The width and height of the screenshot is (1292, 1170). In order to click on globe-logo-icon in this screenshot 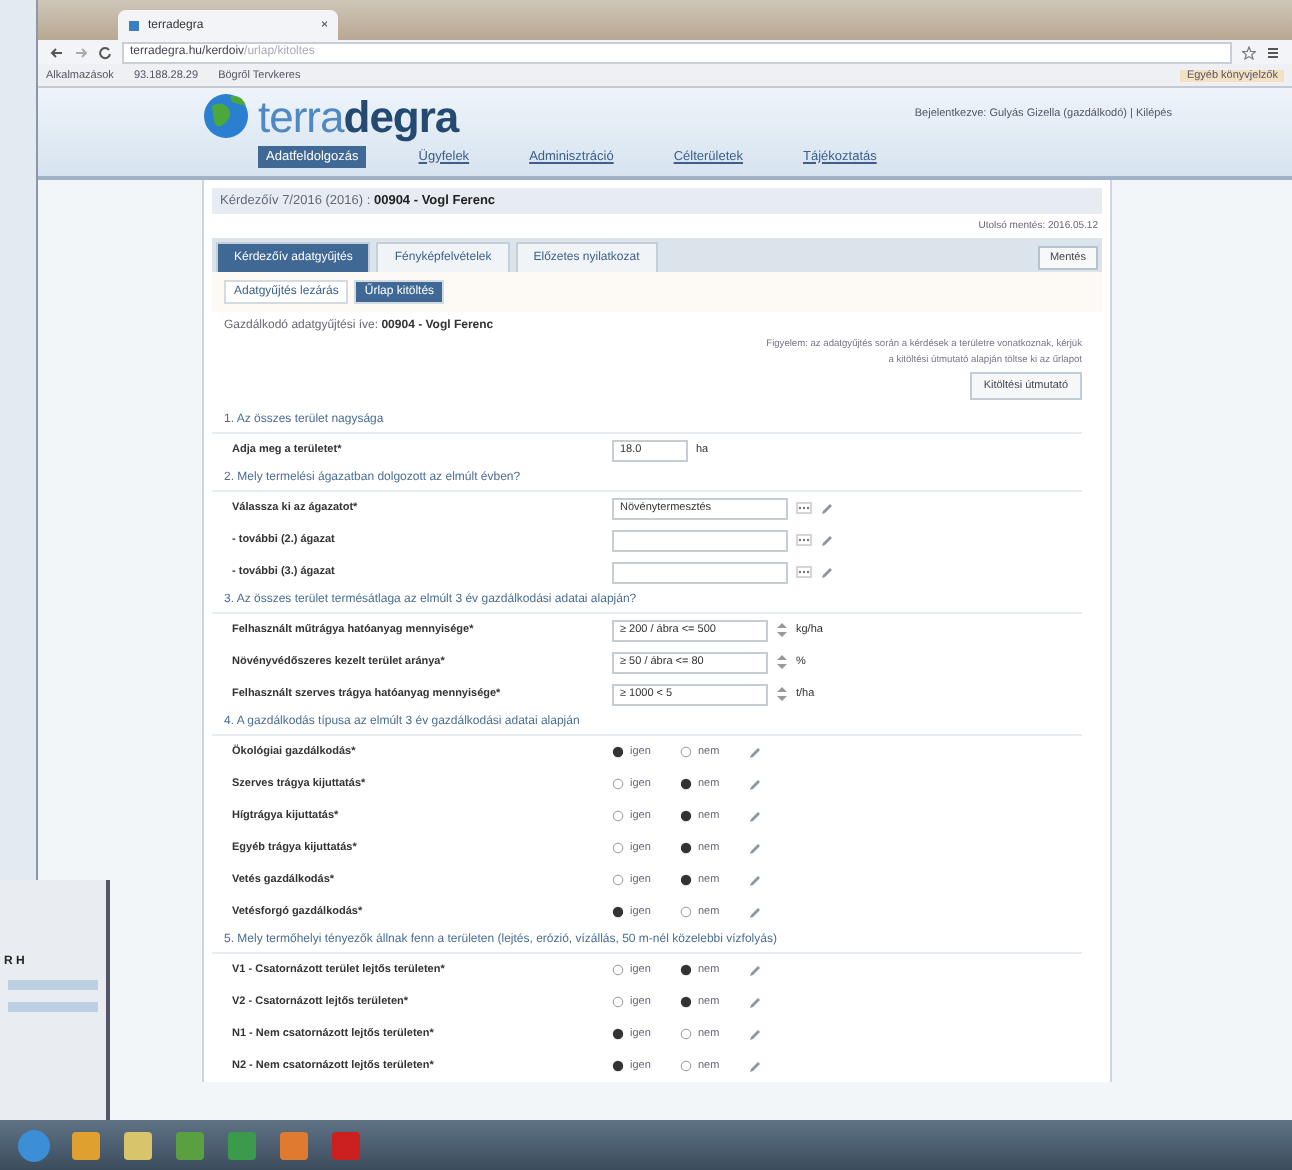, I will do `click(226, 114)`.